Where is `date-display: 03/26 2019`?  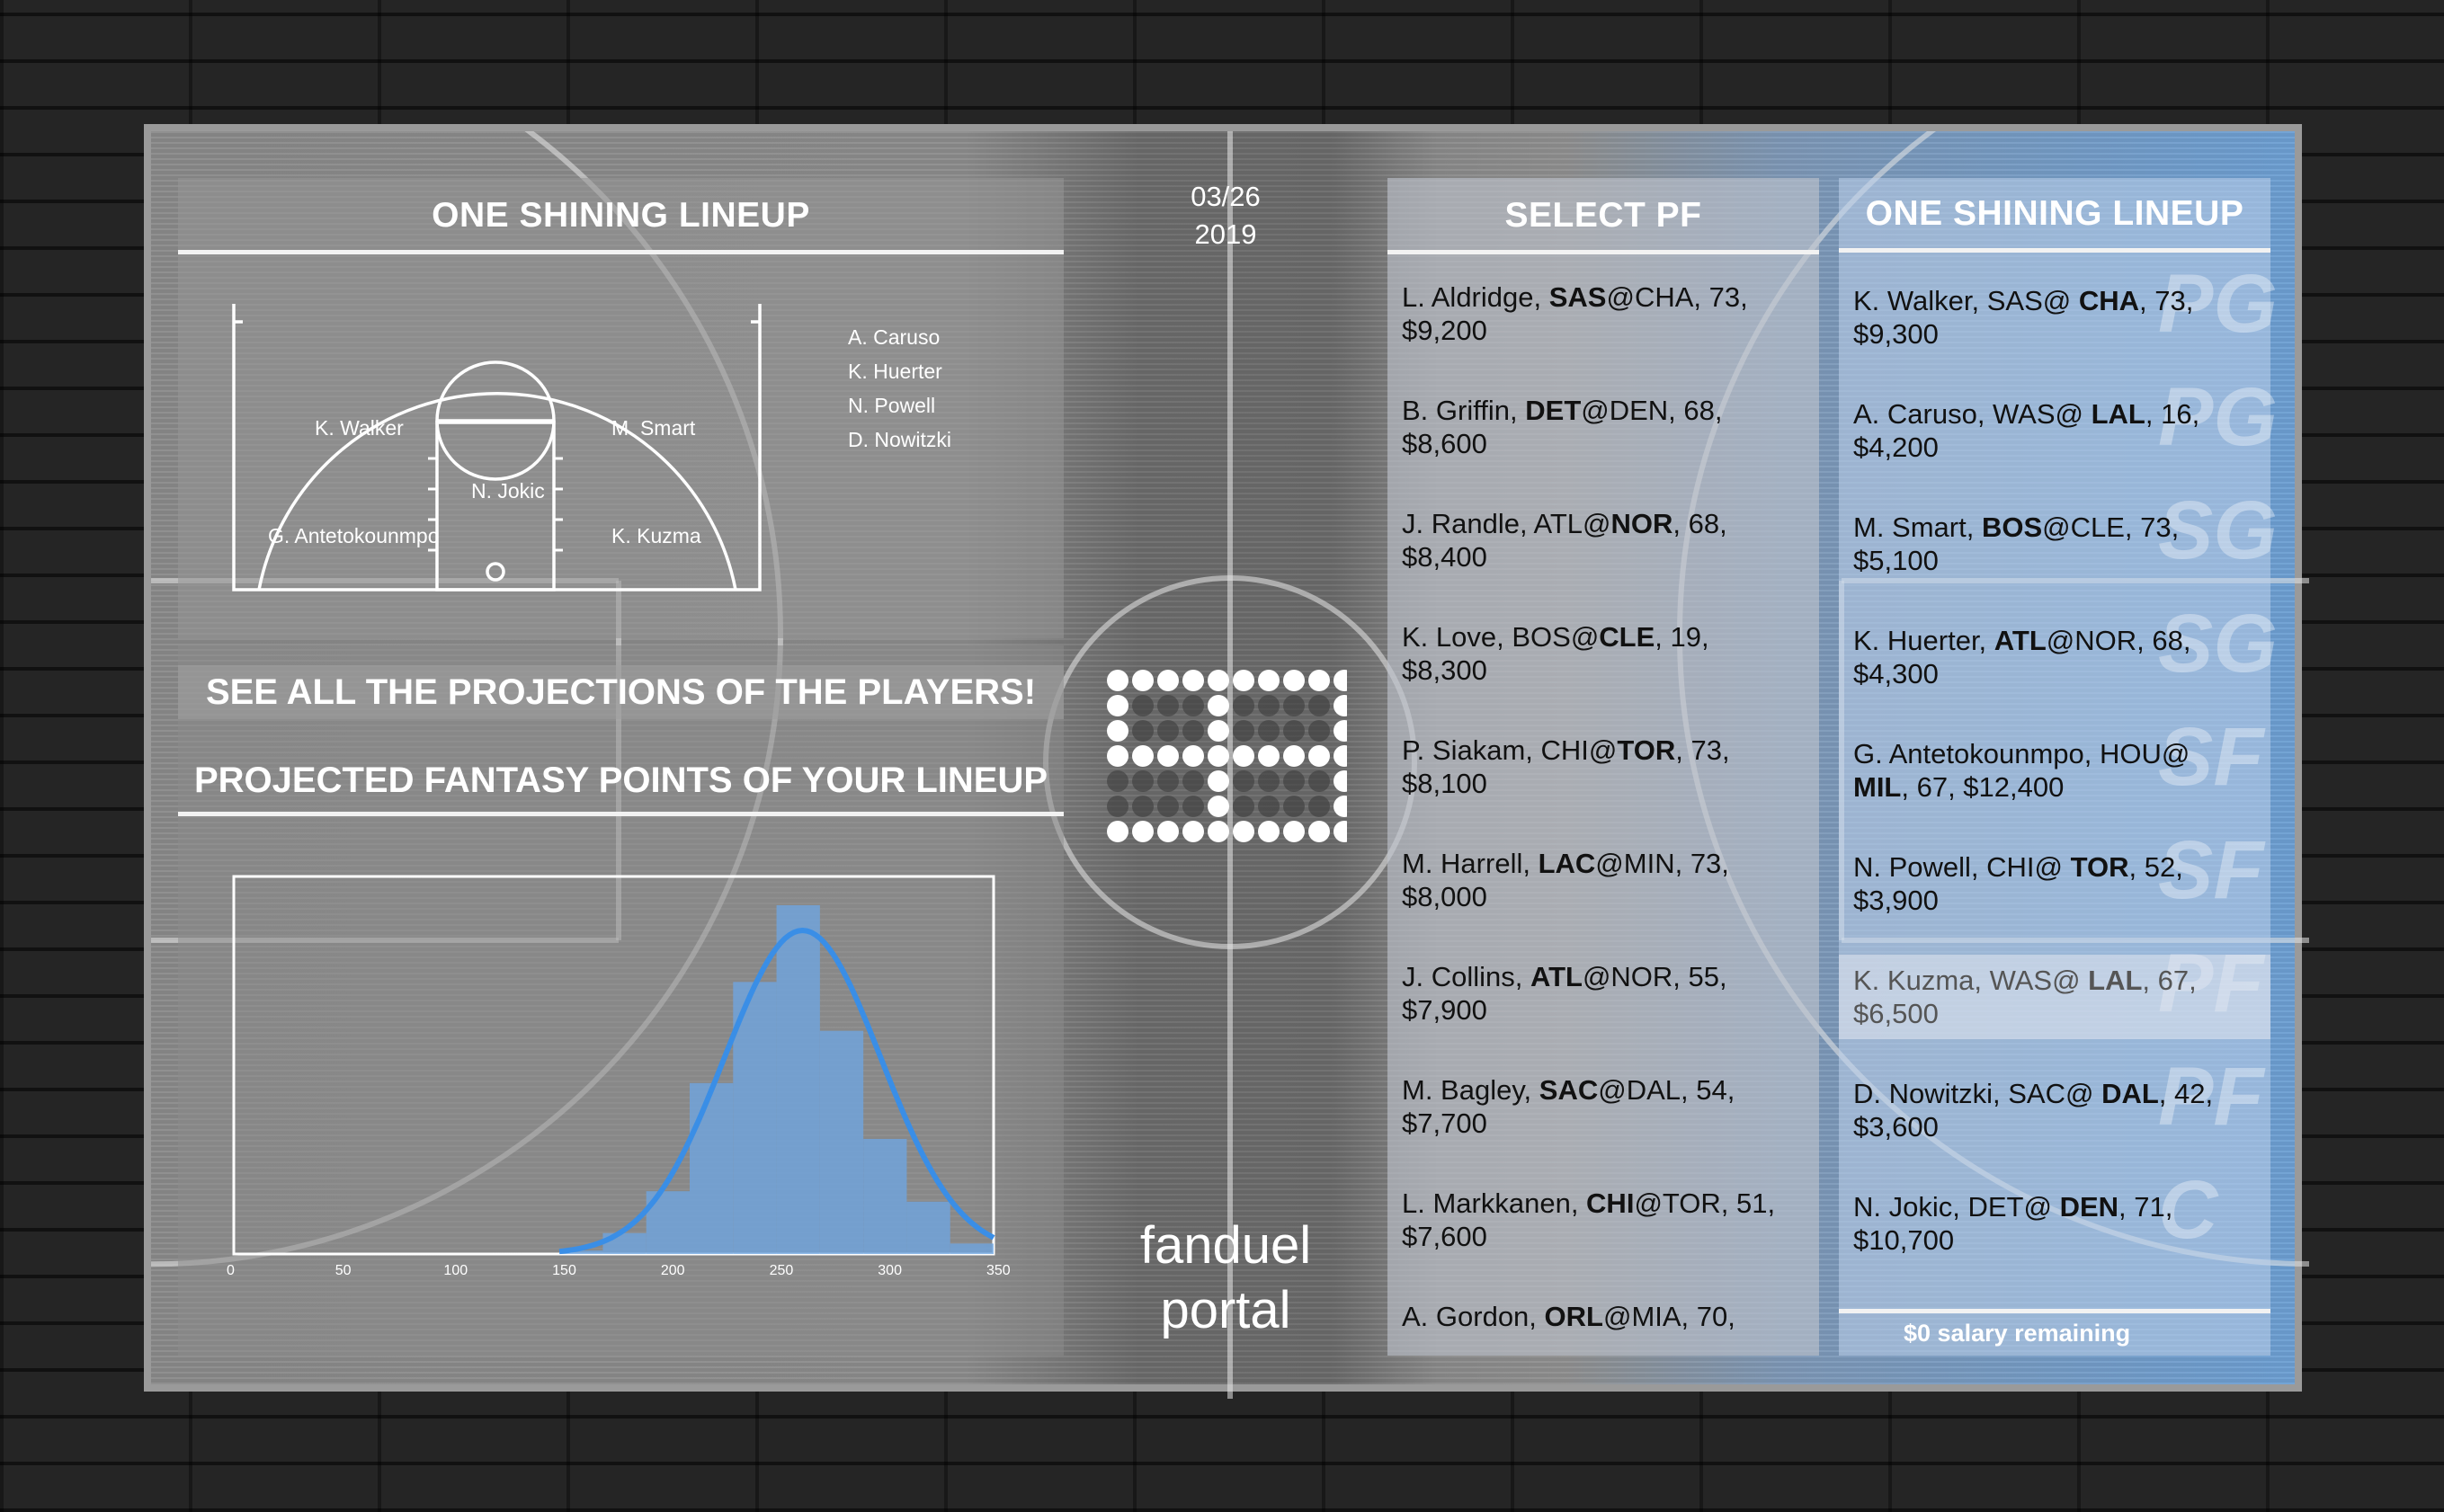 date-display: 03/26 2019 is located at coordinates (1226, 215).